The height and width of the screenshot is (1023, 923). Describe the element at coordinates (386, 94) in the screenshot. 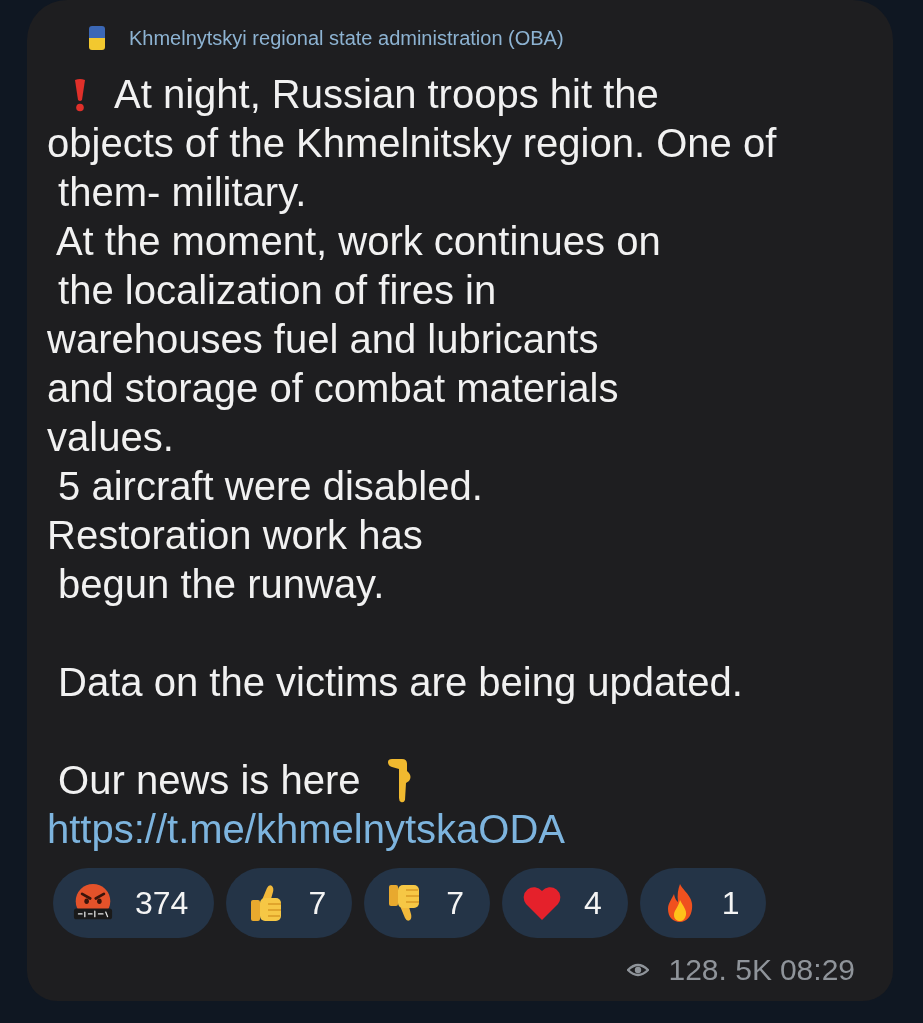

I see `message-line: At night, Russian troops hit the` at that location.